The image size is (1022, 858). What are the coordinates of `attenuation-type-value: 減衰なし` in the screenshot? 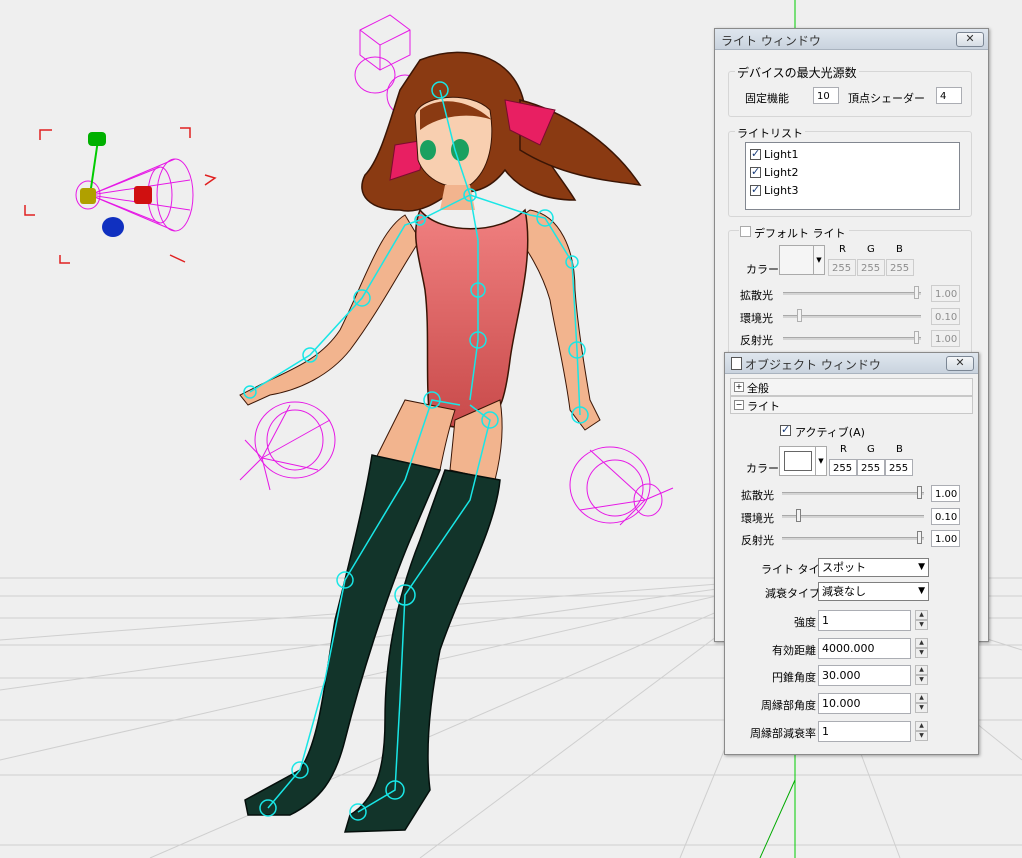 It's located at (844, 591).